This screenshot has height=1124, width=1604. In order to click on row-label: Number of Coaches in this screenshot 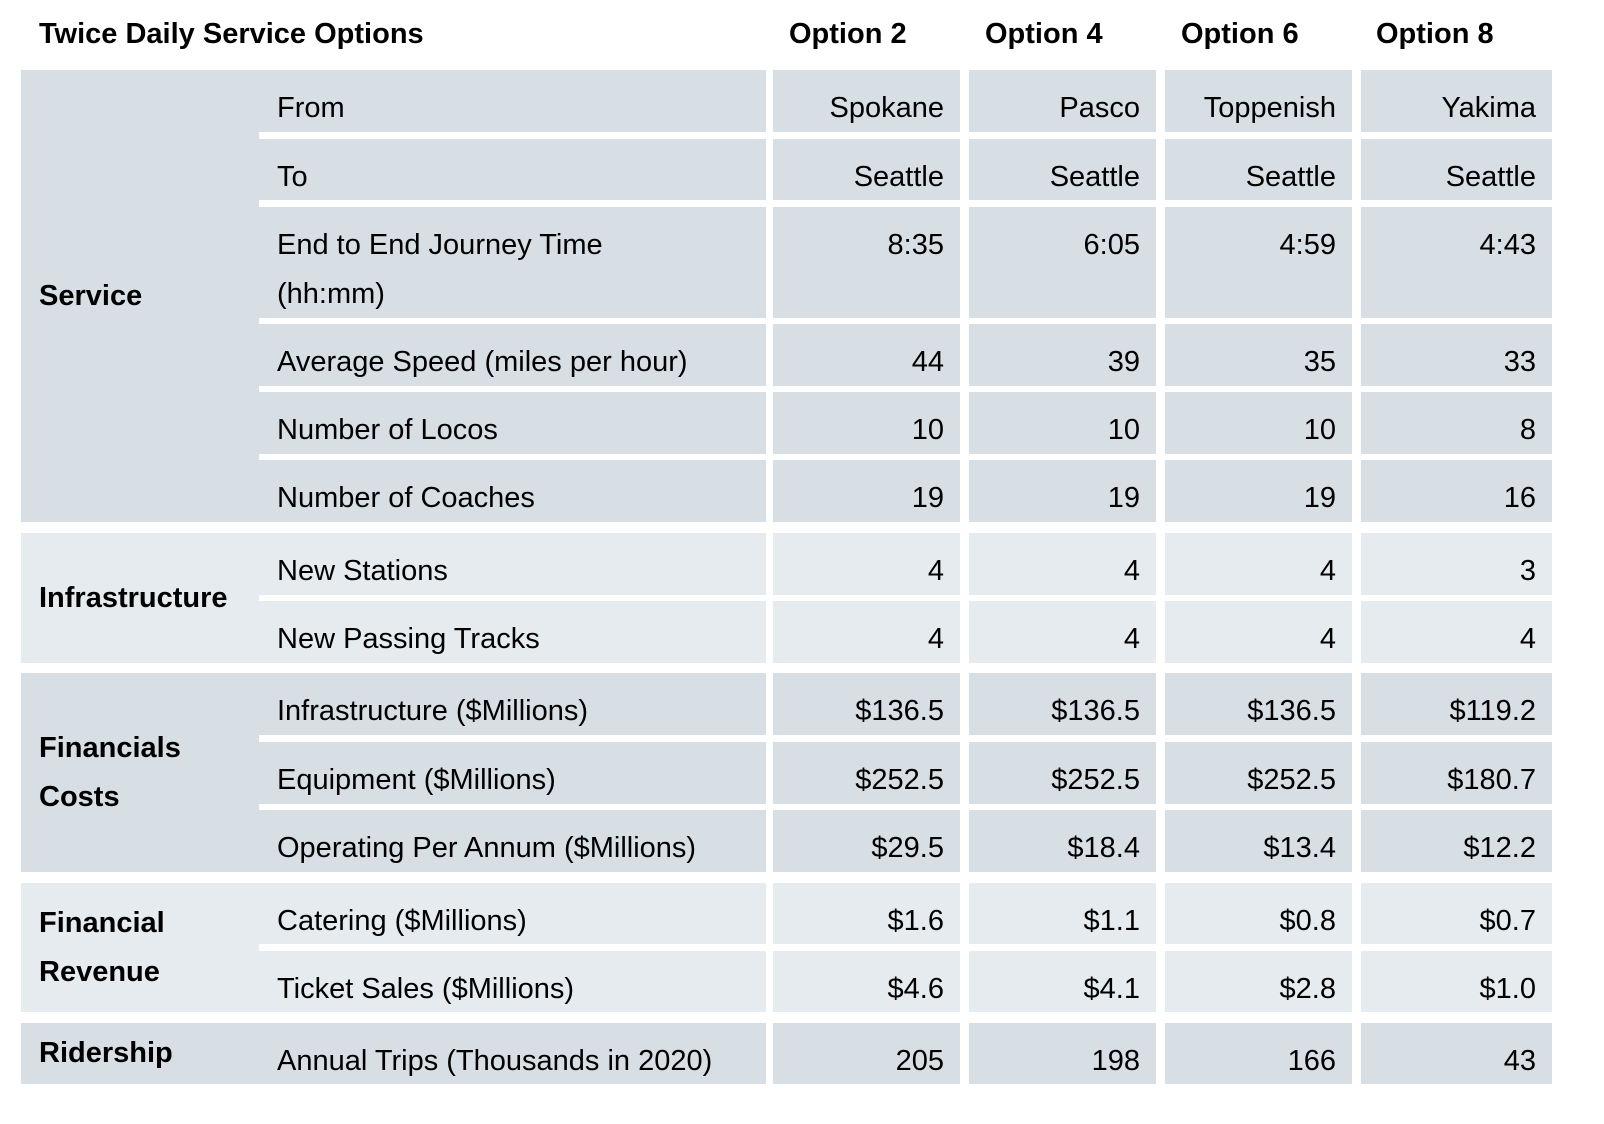, I will do `click(512, 491)`.